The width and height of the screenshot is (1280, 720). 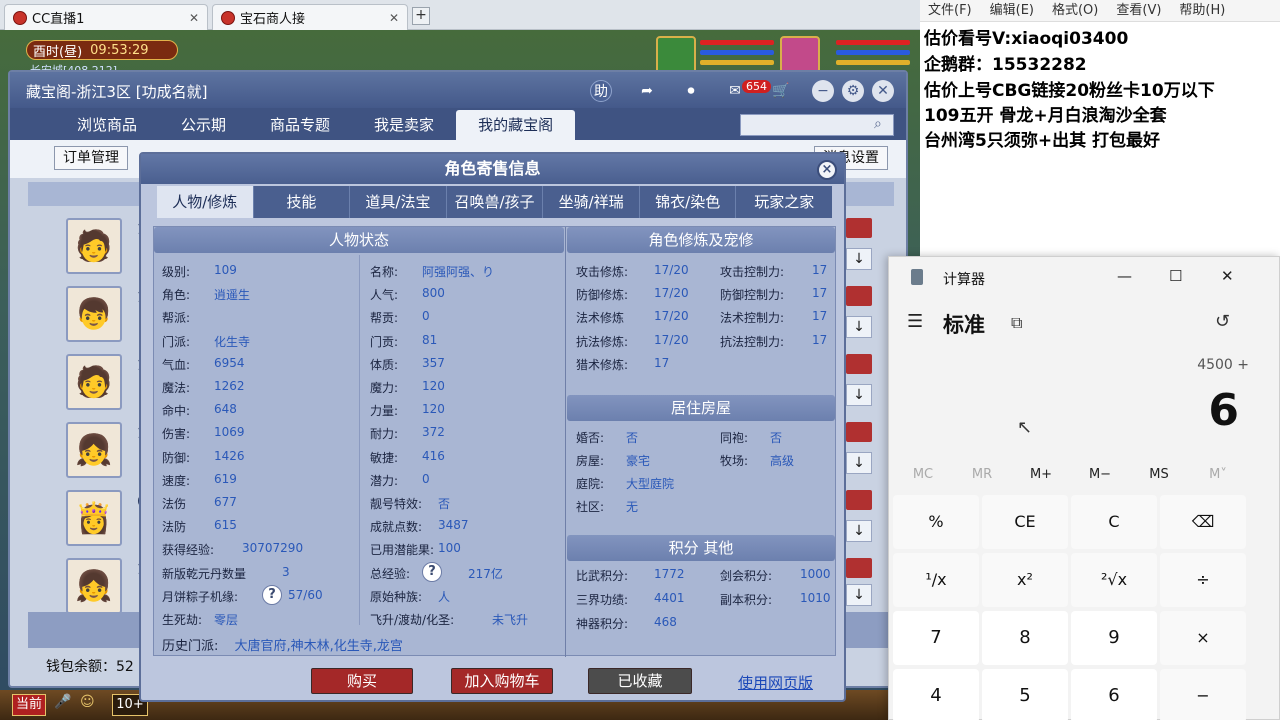 I want to click on calc-key: 4, so click(x=936, y=694).